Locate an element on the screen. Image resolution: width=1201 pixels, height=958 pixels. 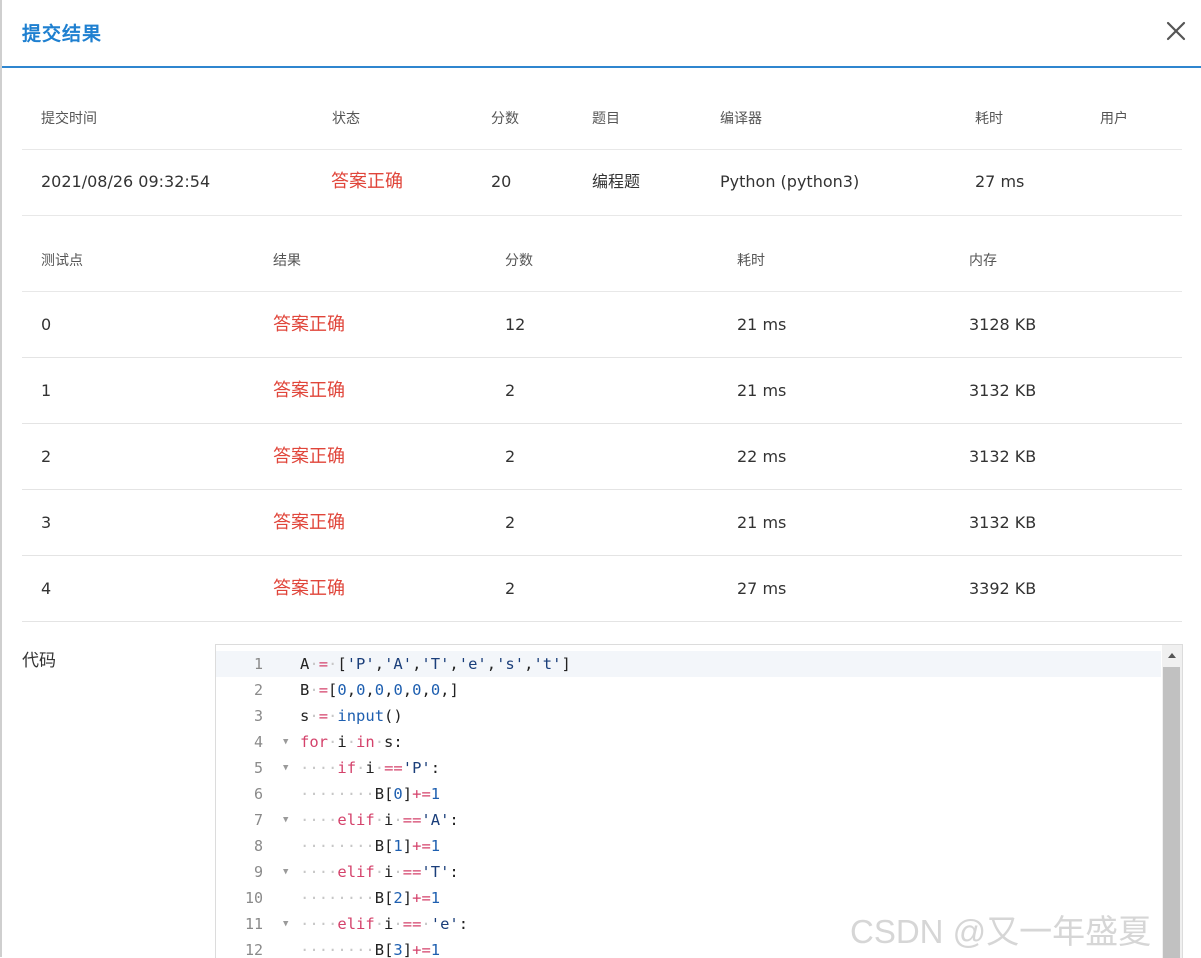
code-line: 9 ▼ ····elif·i·=='T': is located at coordinates (688, 872).